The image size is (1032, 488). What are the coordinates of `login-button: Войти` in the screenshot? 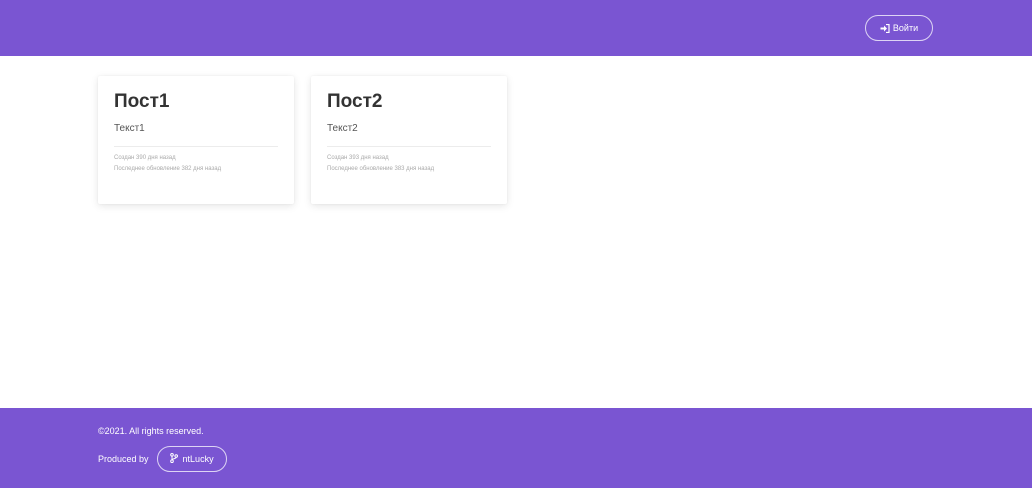 It's located at (899, 28).